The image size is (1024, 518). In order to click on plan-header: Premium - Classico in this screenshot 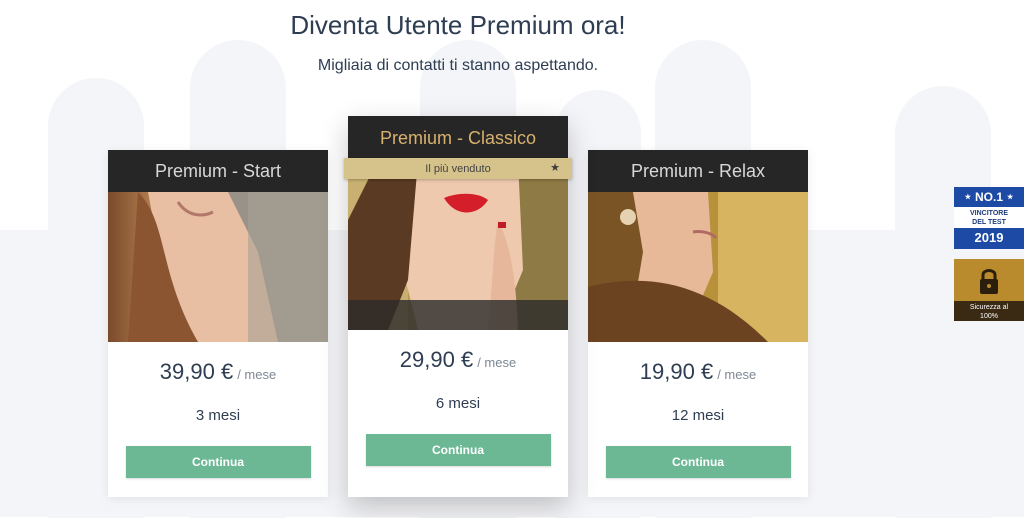, I will do `click(458, 138)`.